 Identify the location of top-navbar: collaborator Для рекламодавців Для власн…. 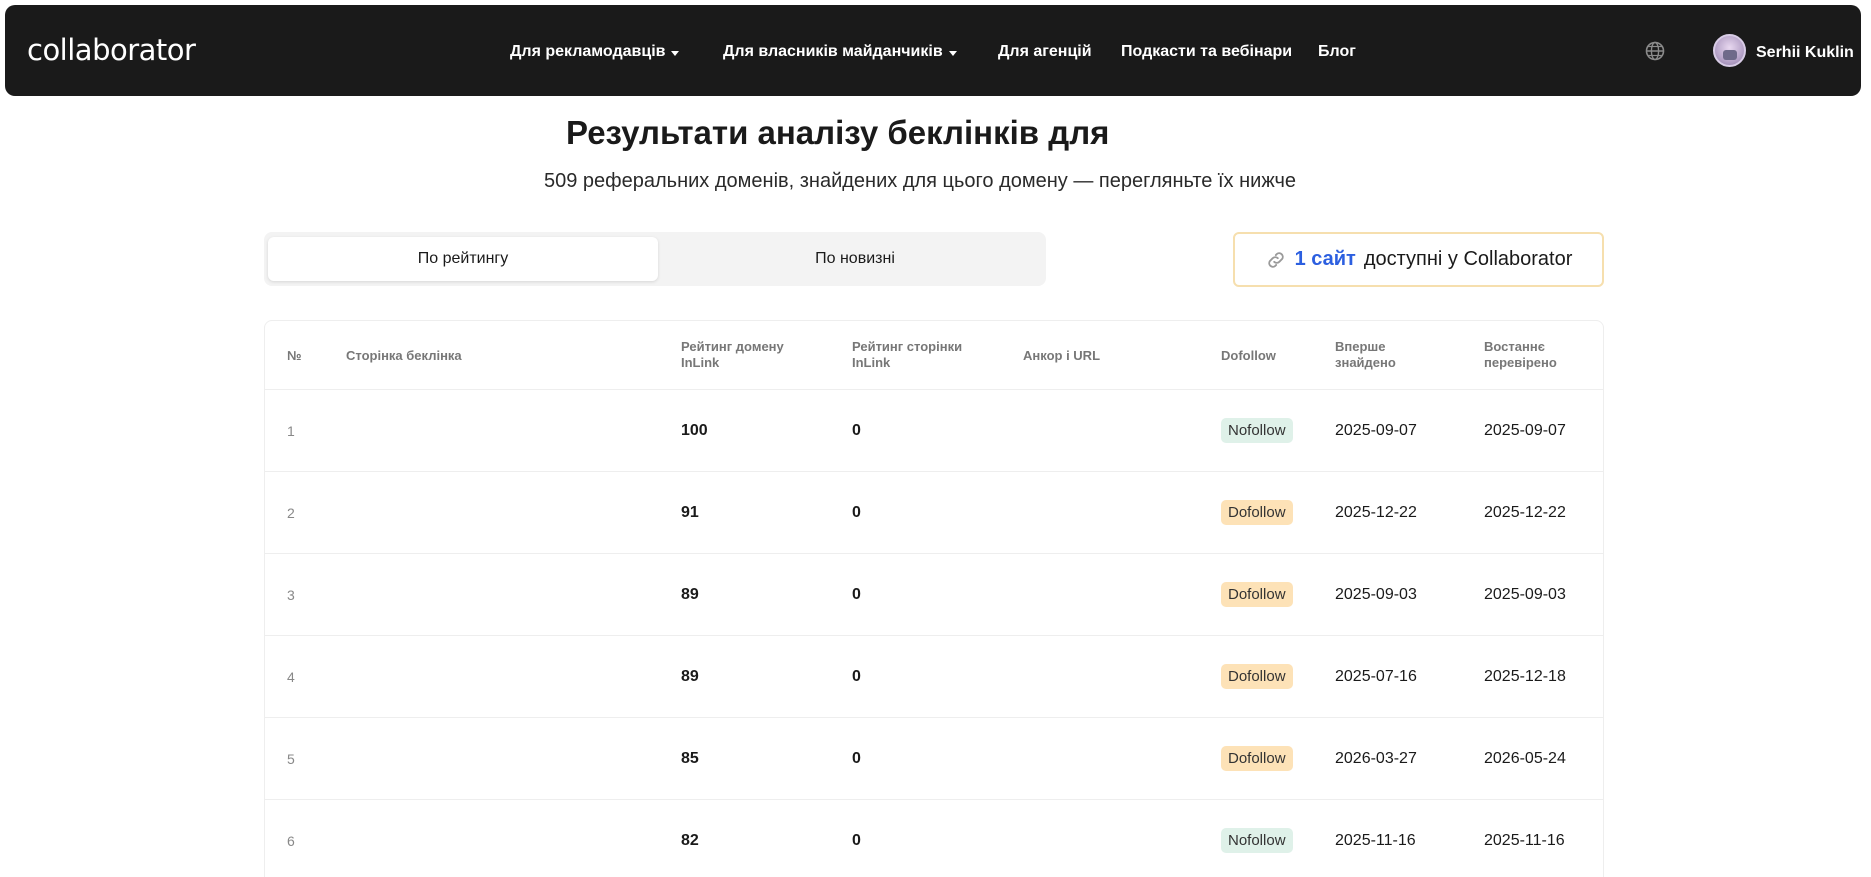
(933, 50).